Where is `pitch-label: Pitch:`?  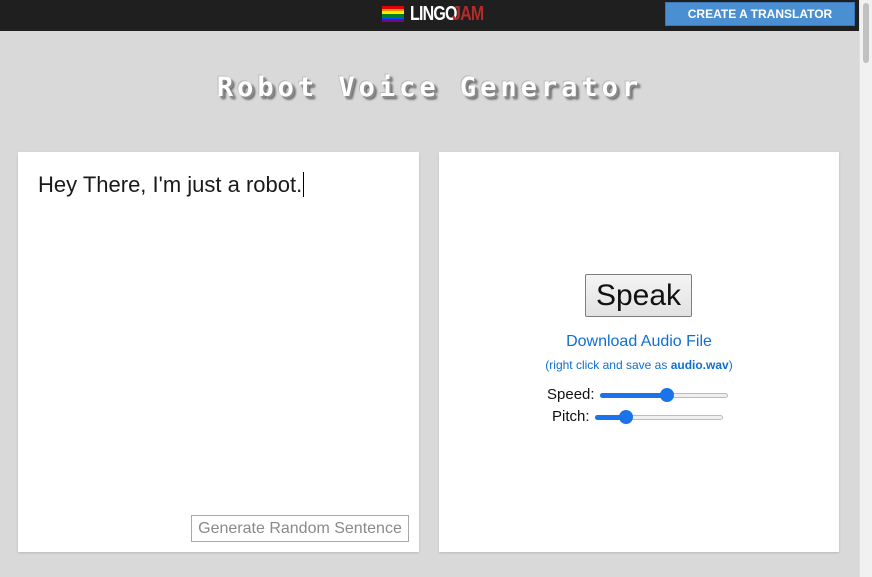 pitch-label: Pitch: is located at coordinates (571, 416).